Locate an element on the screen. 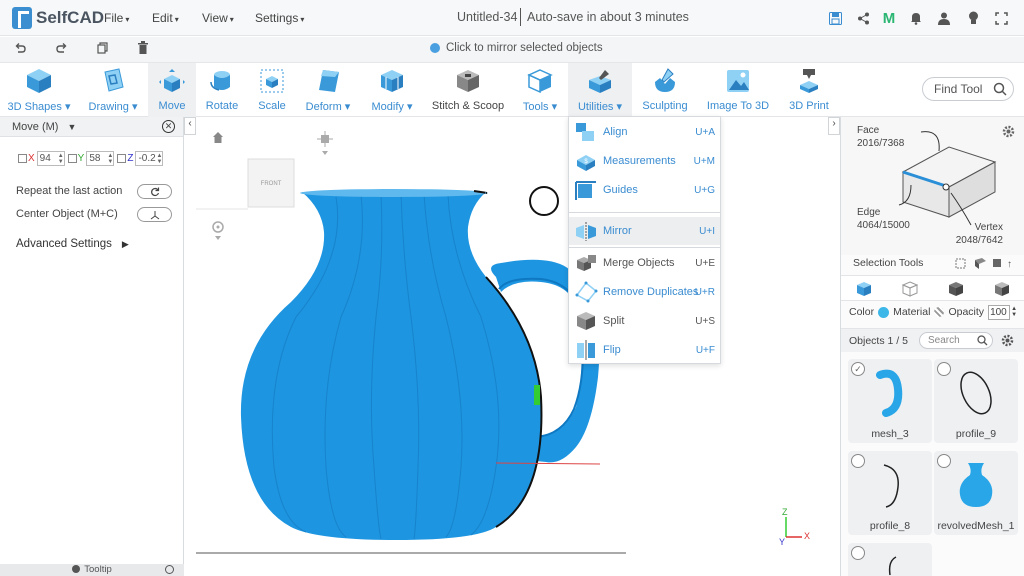 The height and width of the screenshot is (576, 1024). menu-settings: Settings ▾ is located at coordinates (279, 18).